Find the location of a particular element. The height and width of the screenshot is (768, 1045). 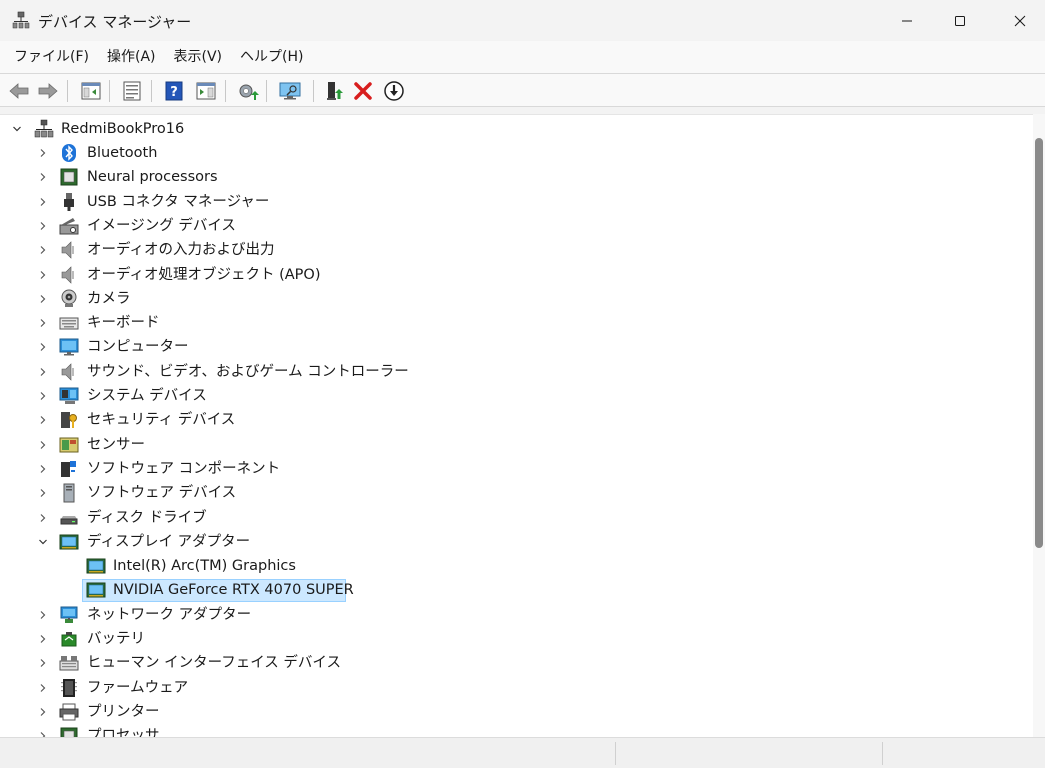

tree-category: オーディオの入力および出力 is located at coordinates (515, 250).